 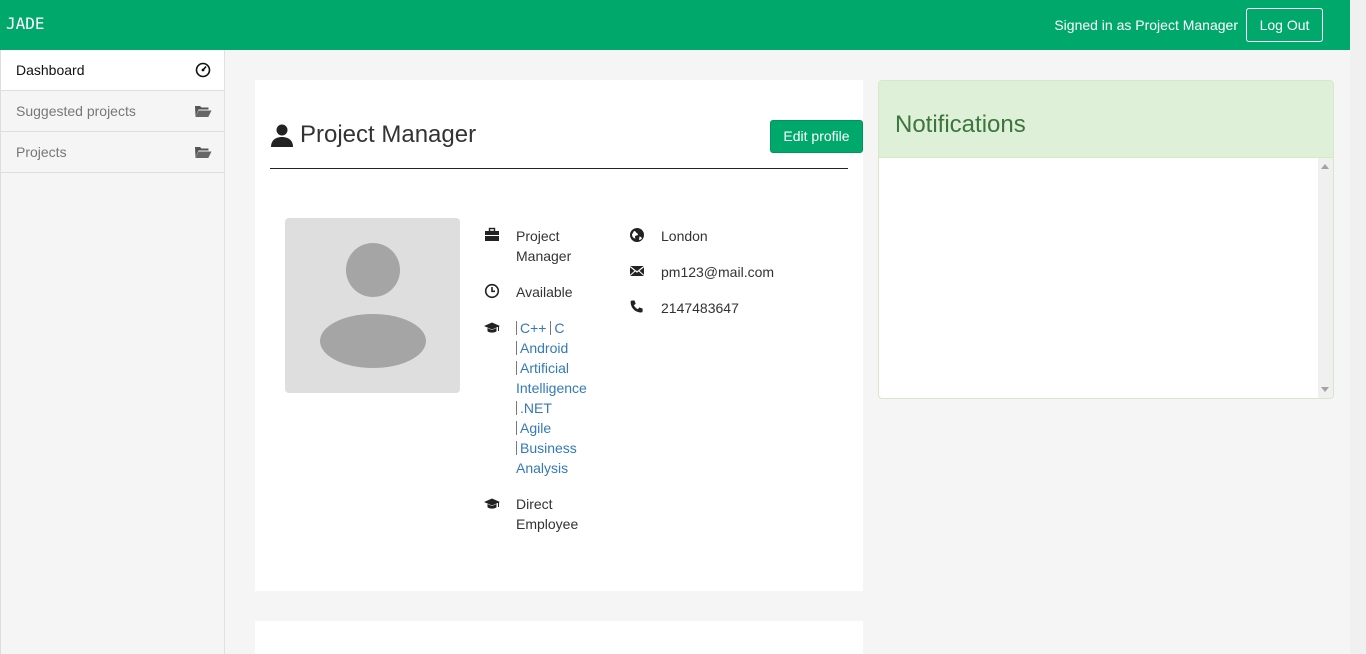 What do you see at coordinates (50, 70) in the screenshot?
I see `sidebar-item-label: Dashboard` at bounding box center [50, 70].